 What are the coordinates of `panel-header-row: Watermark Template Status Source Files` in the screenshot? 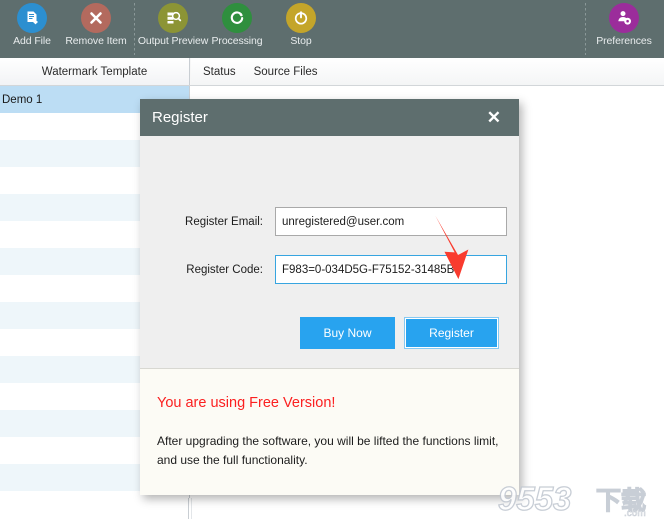 It's located at (332, 72).